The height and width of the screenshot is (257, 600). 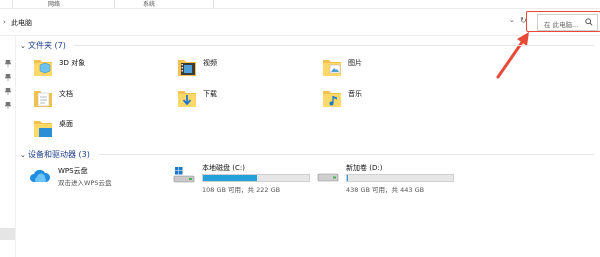 What do you see at coordinates (66, 94) in the screenshot?
I see `folder-label: 文档` at bounding box center [66, 94].